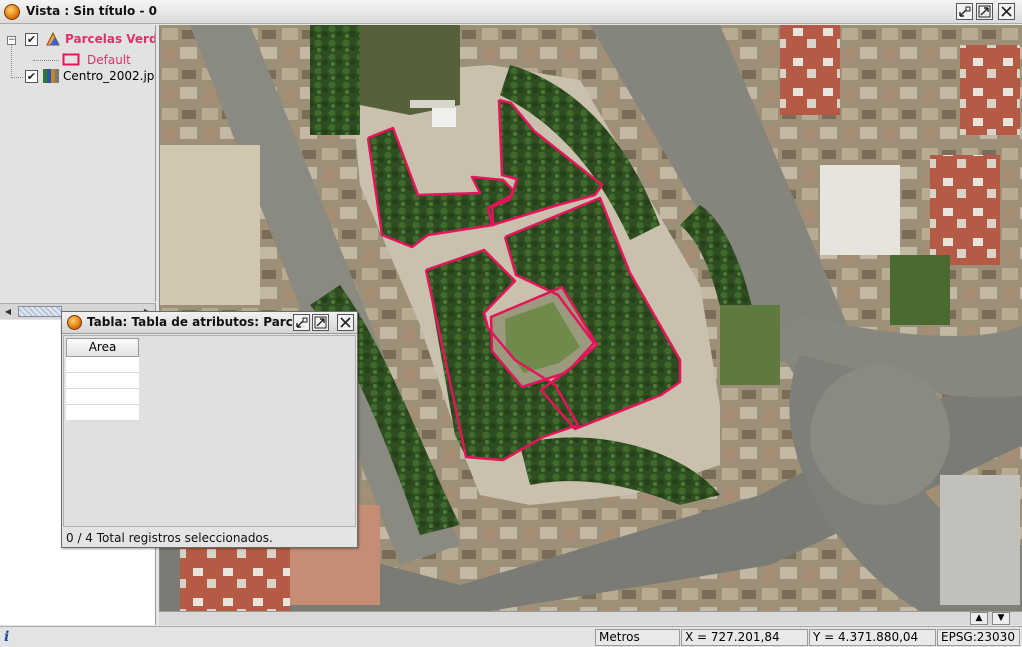 This screenshot has height=647, width=1022. What do you see at coordinates (872, 637) in the screenshot?
I see `y-coordinate-field: Y = 4.371.880,04` at bounding box center [872, 637].